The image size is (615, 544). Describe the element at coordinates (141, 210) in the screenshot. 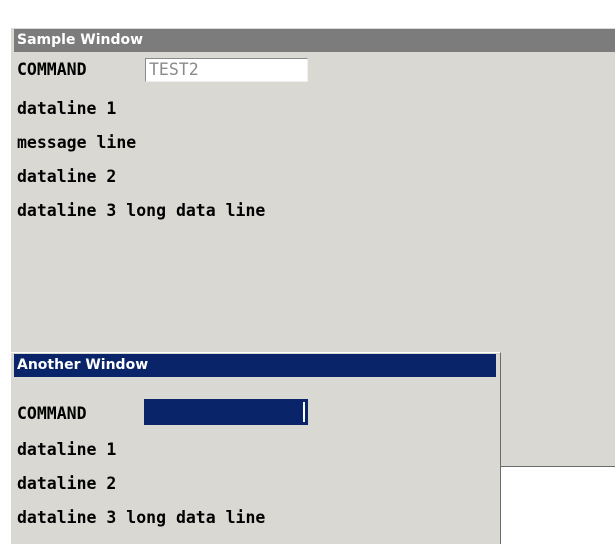

I see `sample-dataline-3: dataline 3 long data line` at that location.